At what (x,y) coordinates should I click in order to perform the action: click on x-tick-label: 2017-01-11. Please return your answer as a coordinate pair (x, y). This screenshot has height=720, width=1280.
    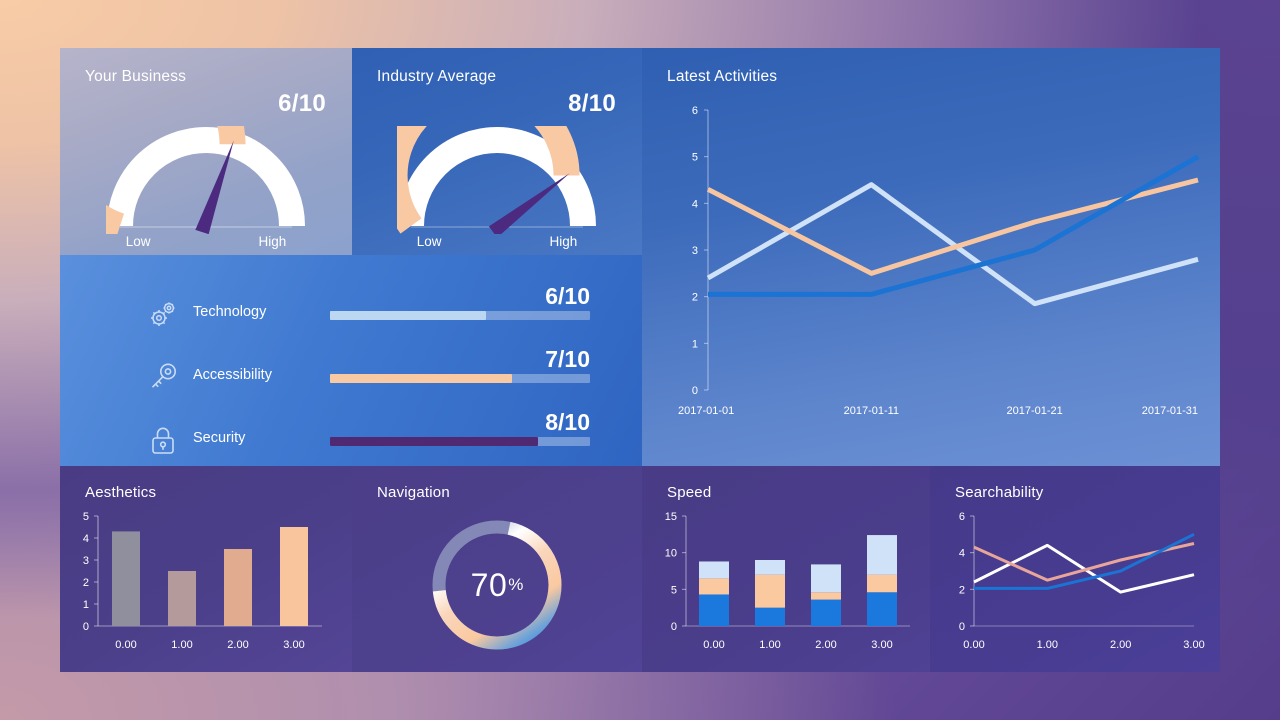
    Looking at the image, I should click on (871, 411).